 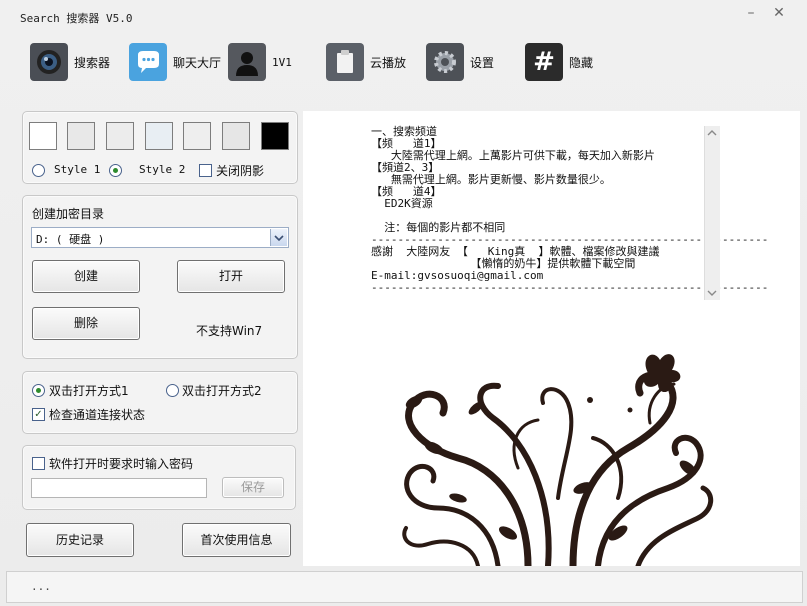 What do you see at coordinates (445, 62) in the screenshot?
I see `gear-icon` at bounding box center [445, 62].